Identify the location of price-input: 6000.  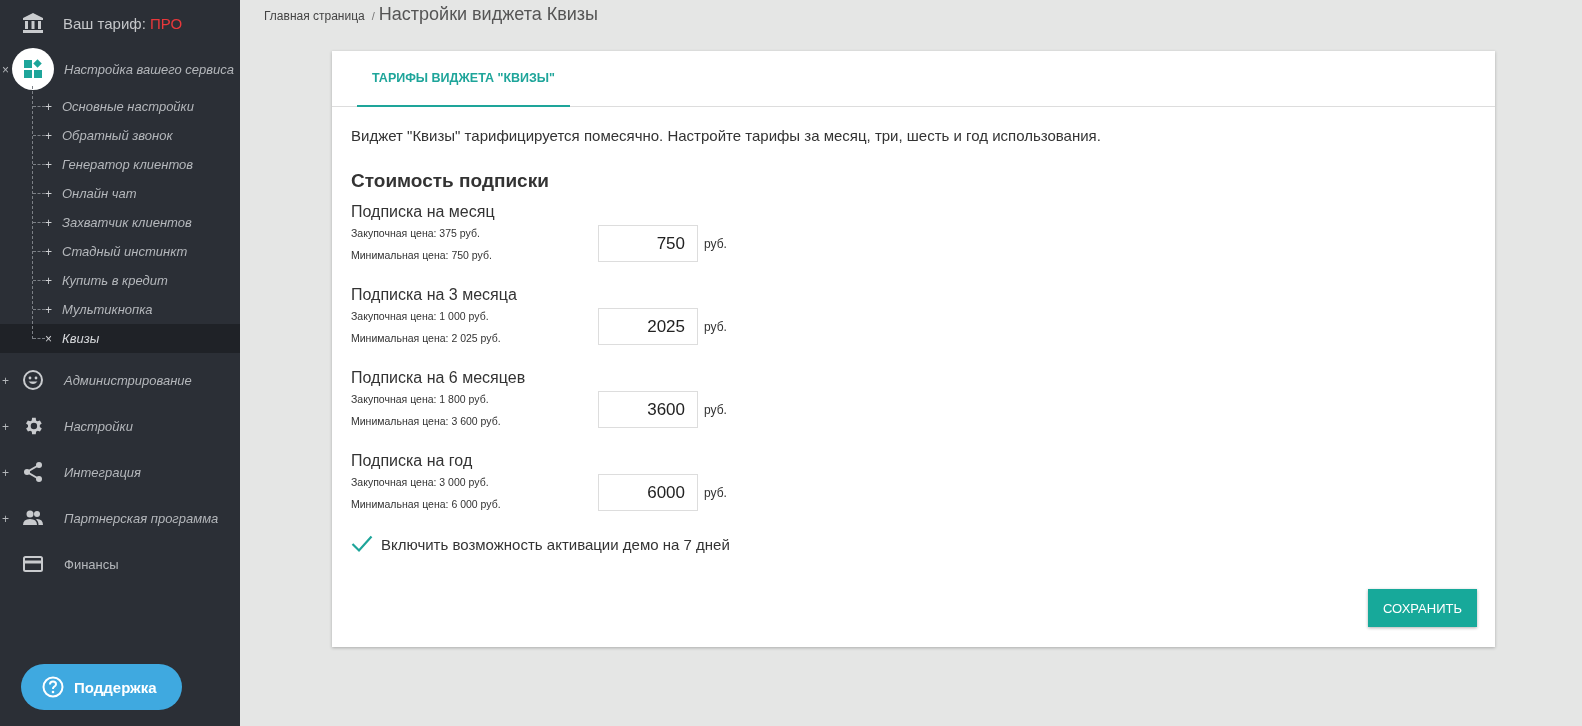
(648, 492).